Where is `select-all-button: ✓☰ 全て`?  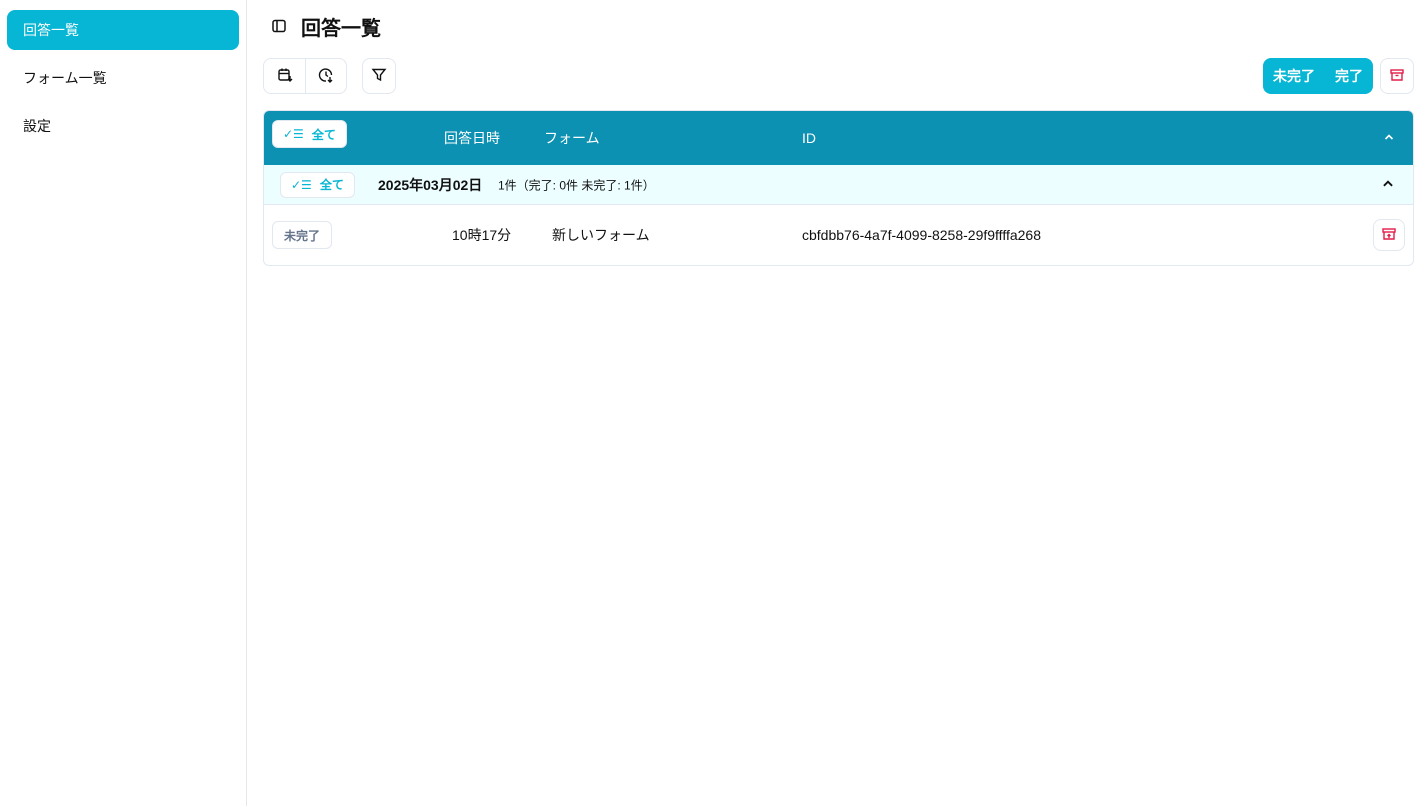
select-all-button: ✓☰ 全て is located at coordinates (309, 134).